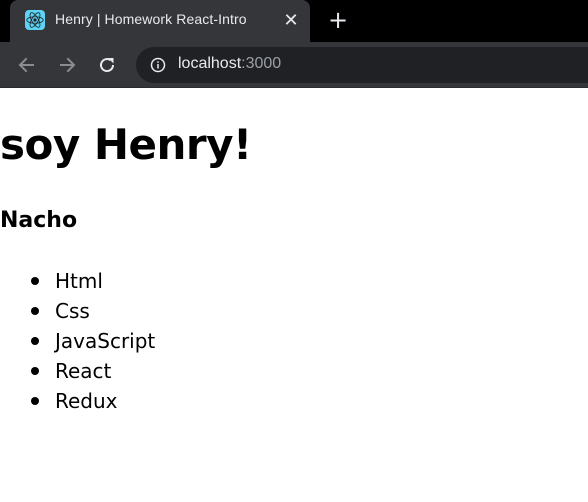  Describe the element at coordinates (338, 20) in the screenshot. I see `new-tab-icon: +` at that location.